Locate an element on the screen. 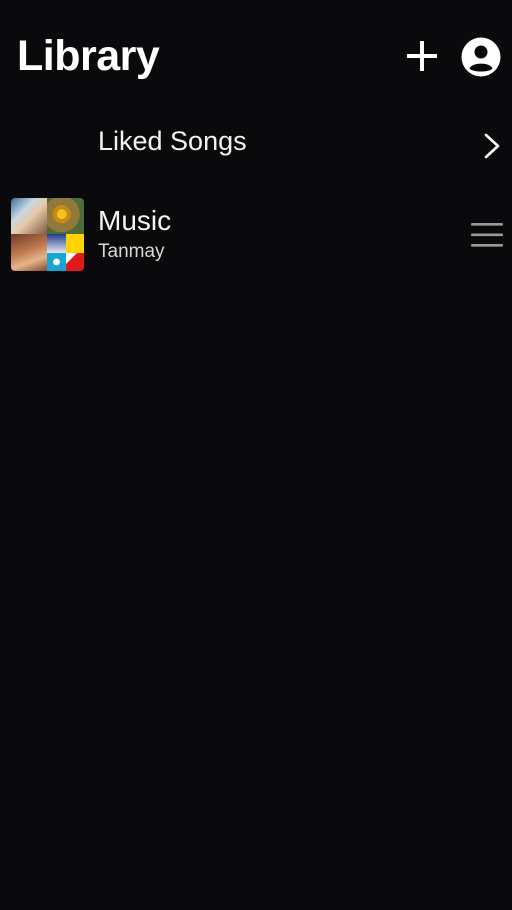 The height and width of the screenshot is (910, 512). library-header: Library is located at coordinates (256, 55).